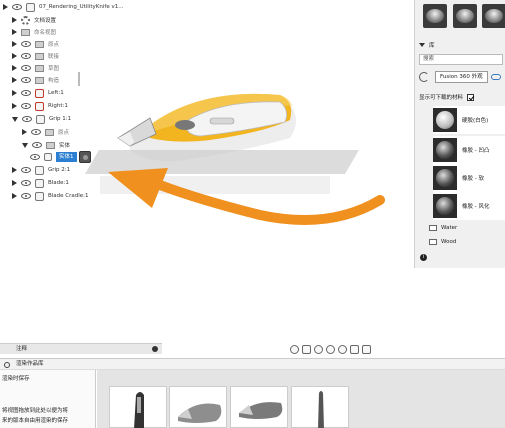  What do you see at coordinates (461, 59) in the screenshot?
I see `library-search-input: 搜索` at bounding box center [461, 59].